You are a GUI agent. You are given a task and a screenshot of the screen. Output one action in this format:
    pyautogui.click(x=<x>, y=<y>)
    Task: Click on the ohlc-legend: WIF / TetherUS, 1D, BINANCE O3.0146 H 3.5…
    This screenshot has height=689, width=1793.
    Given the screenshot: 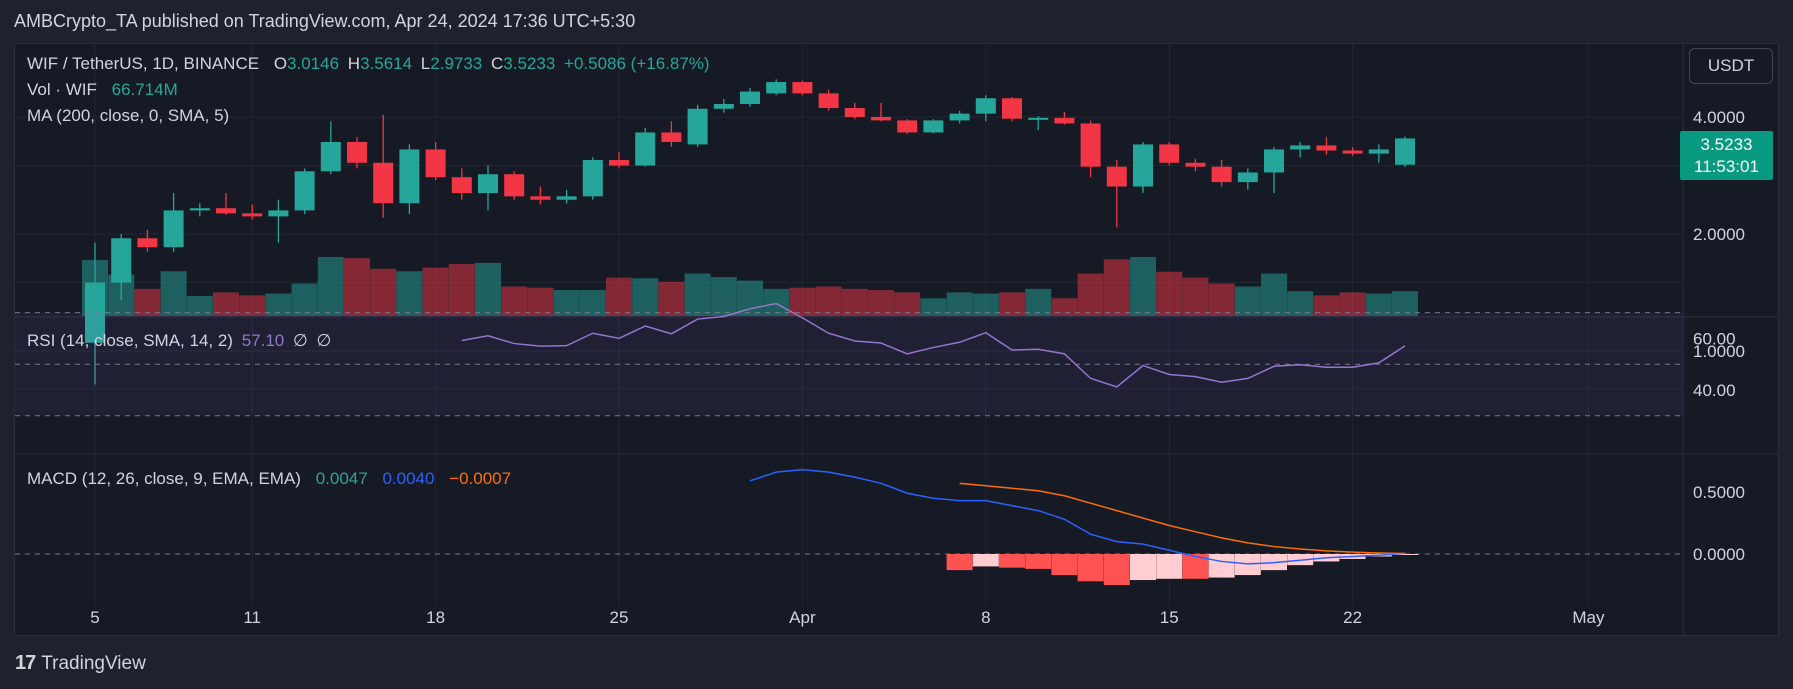 What is the action you would take?
    pyautogui.click(x=370, y=64)
    